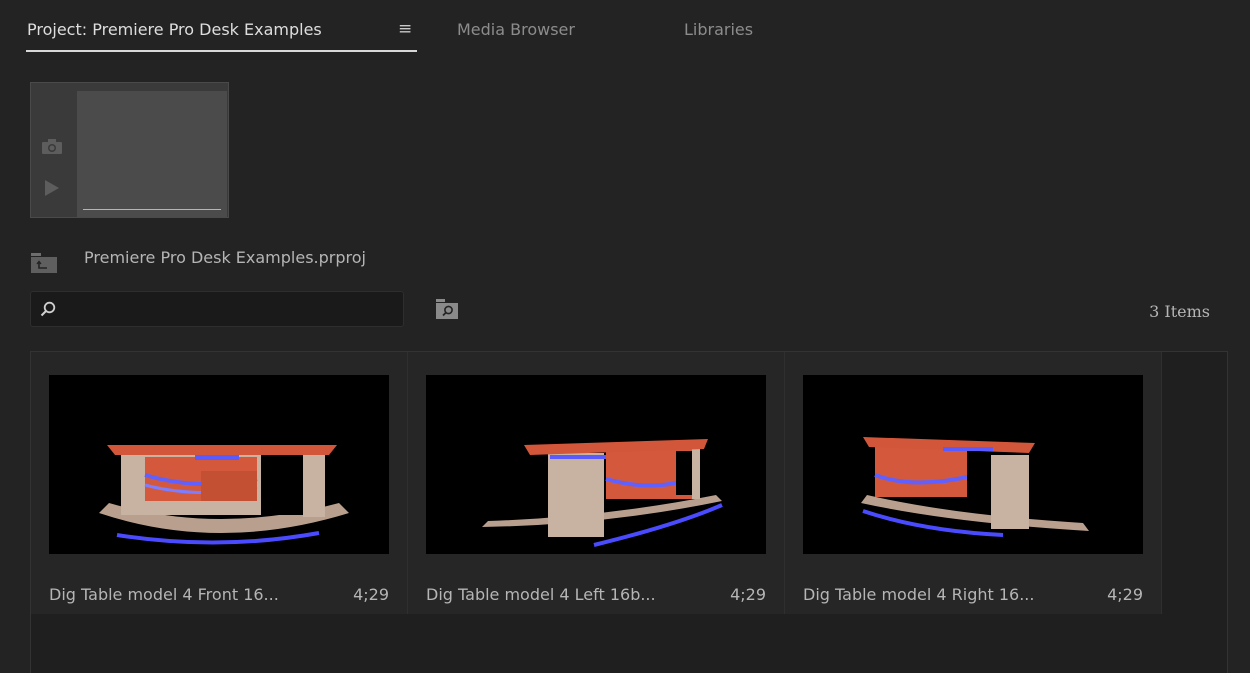  I want to click on items-count: 3 Items, so click(1179, 311).